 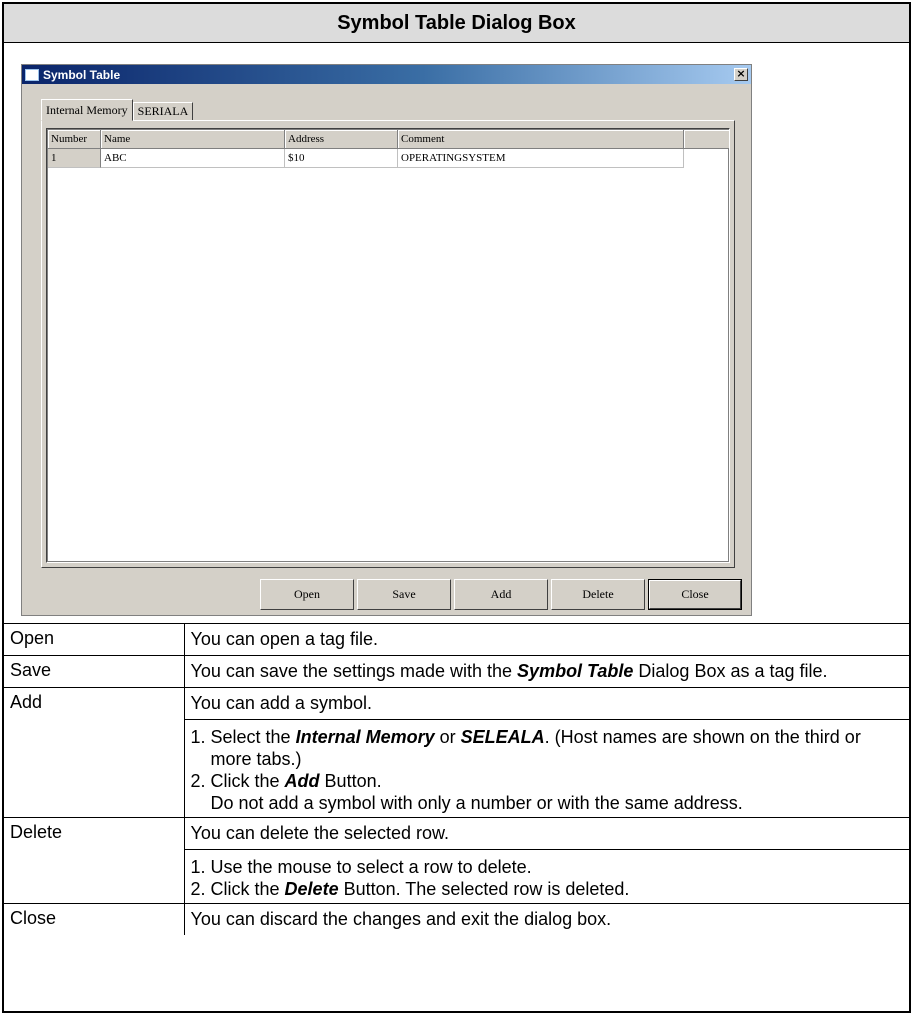 I want to click on close-icon: ×, so click(x=741, y=74).